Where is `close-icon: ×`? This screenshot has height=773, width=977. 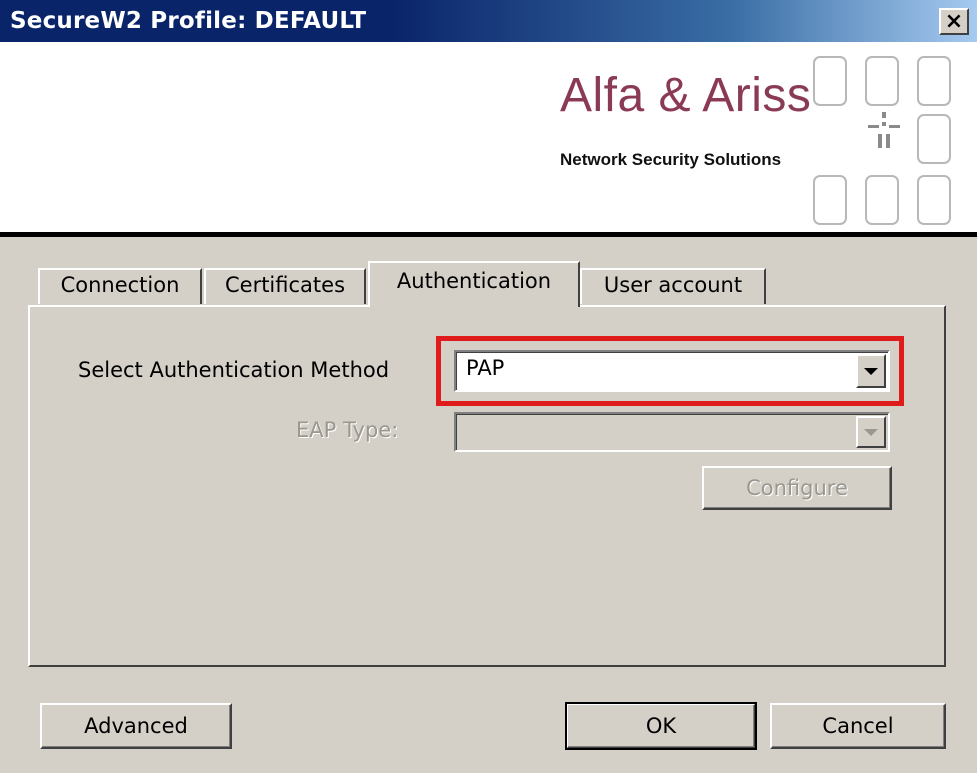 close-icon: × is located at coordinates (954, 21).